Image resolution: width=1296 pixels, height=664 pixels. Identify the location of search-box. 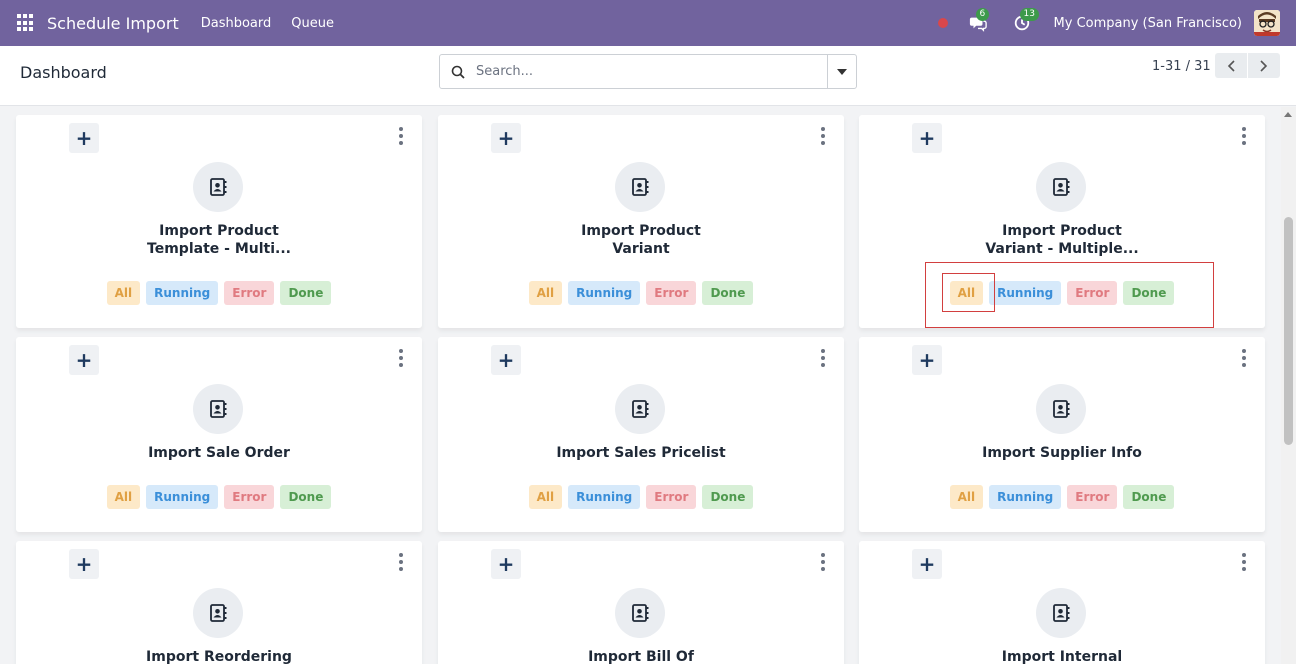
(648, 71).